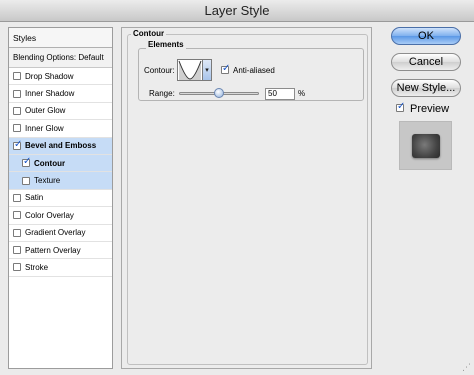  Describe the element at coordinates (17, 128) in the screenshot. I see `inner-glow-checkbox` at that location.